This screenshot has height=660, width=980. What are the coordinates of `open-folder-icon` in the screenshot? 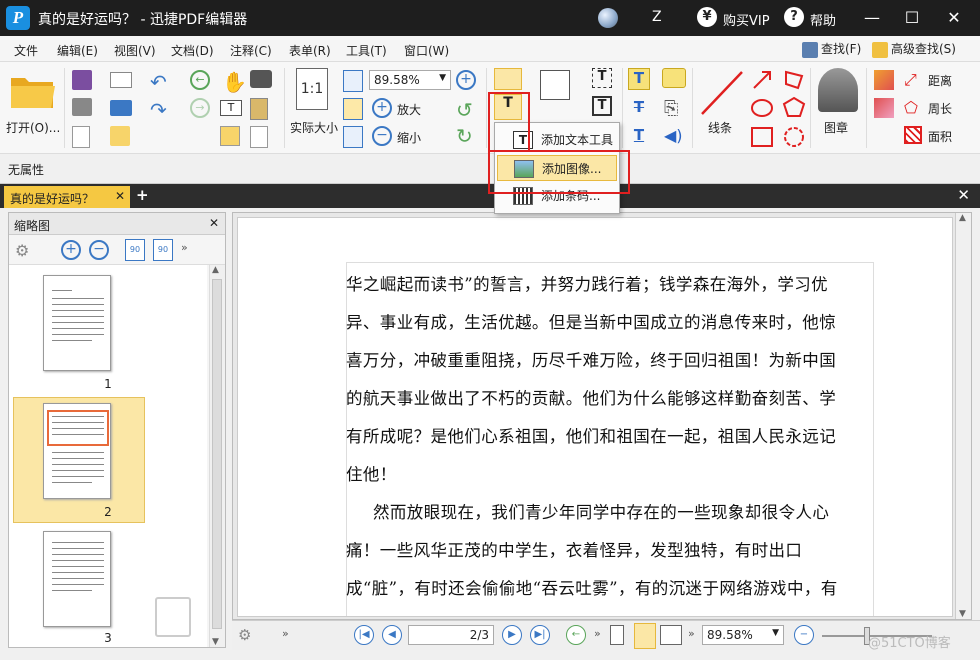 It's located at (33, 91).